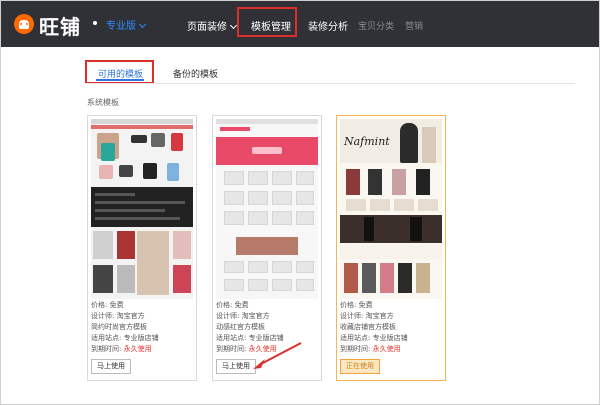 The width and height of the screenshot is (600, 405). I want to click on in-use-button: 正在使用, so click(360, 366).